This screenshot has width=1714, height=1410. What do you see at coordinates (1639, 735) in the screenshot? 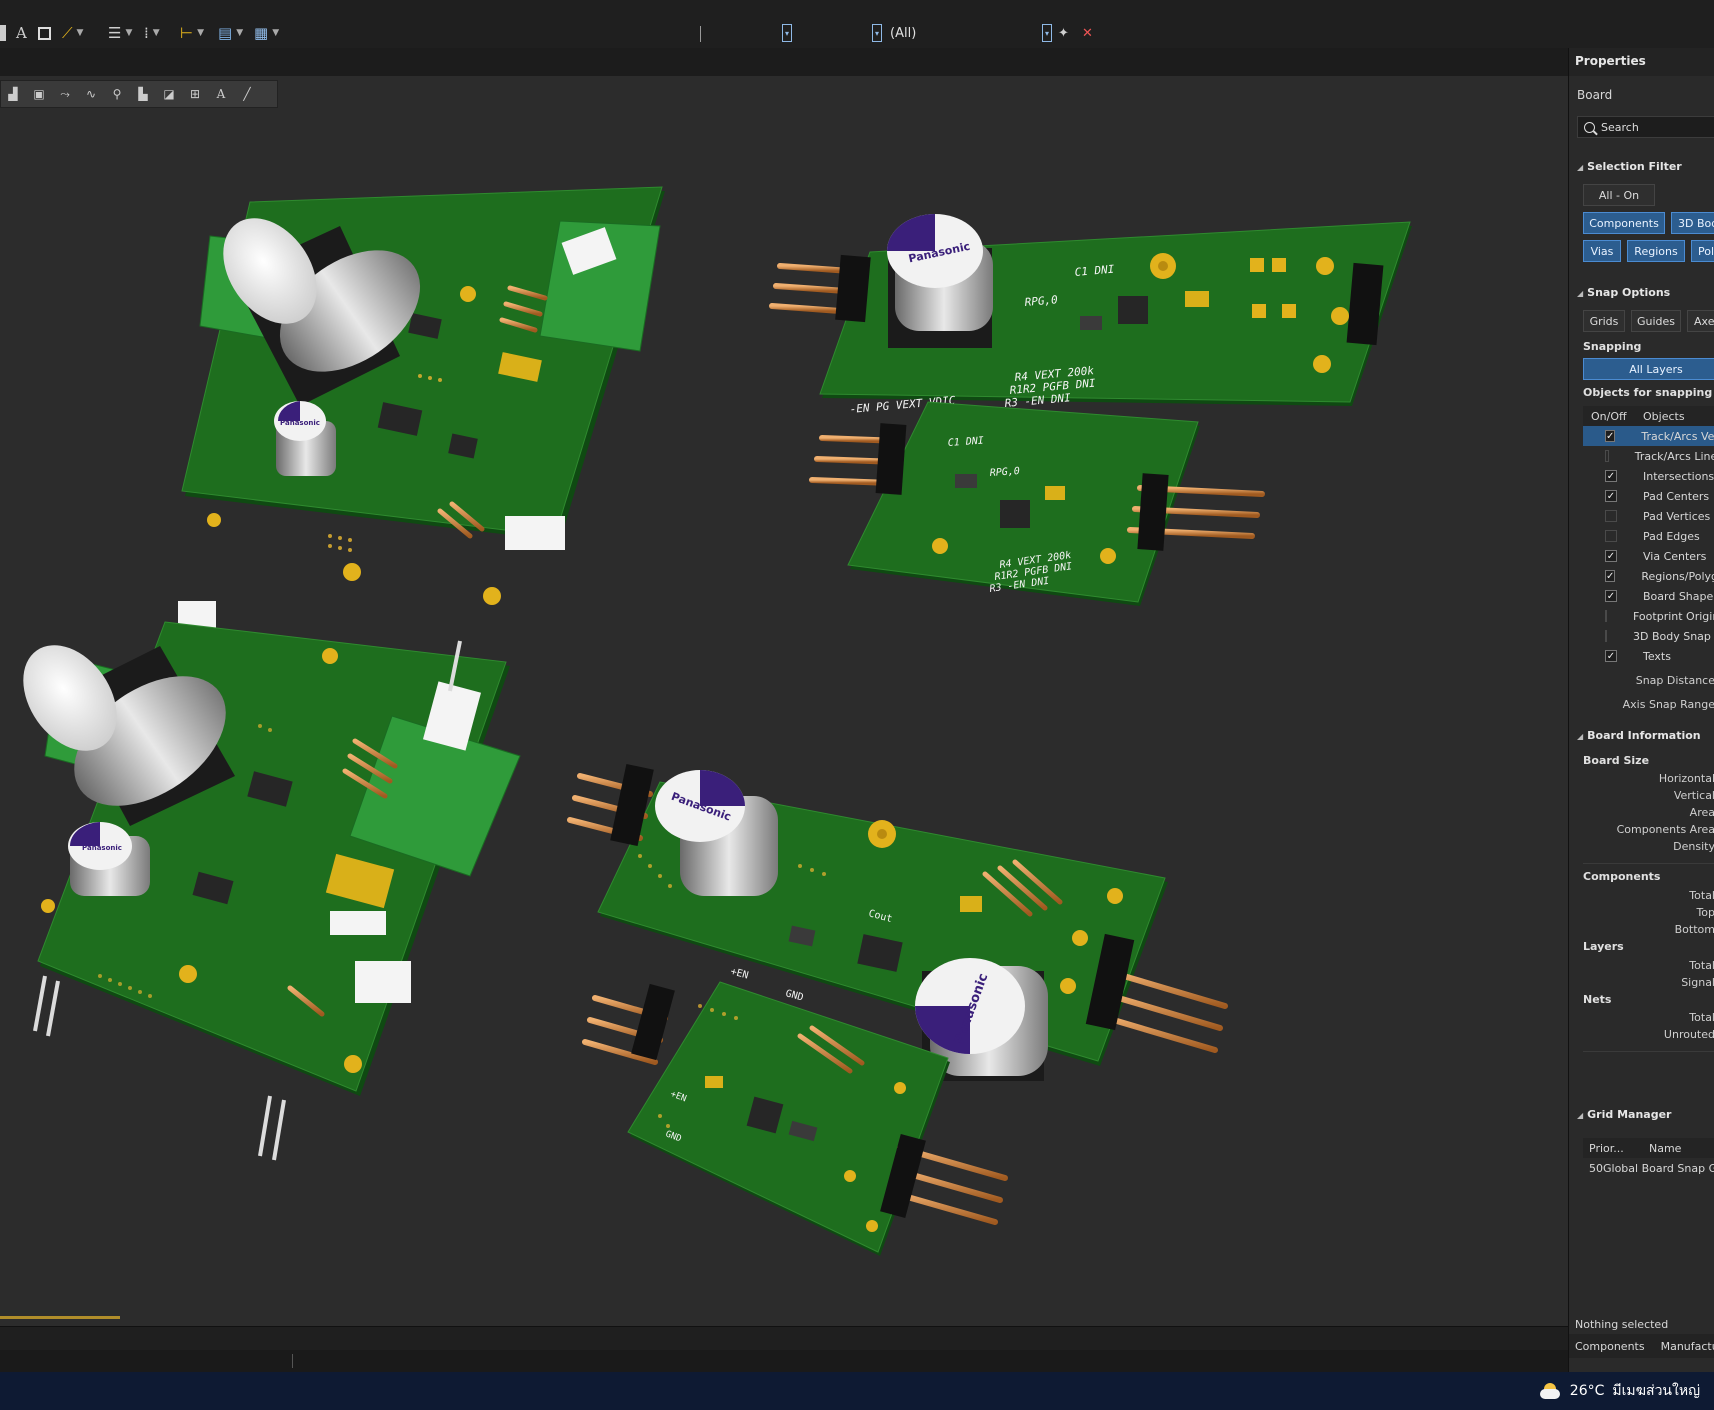
I see `section-board-information: ◢ Board Information` at bounding box center [1639, 735].